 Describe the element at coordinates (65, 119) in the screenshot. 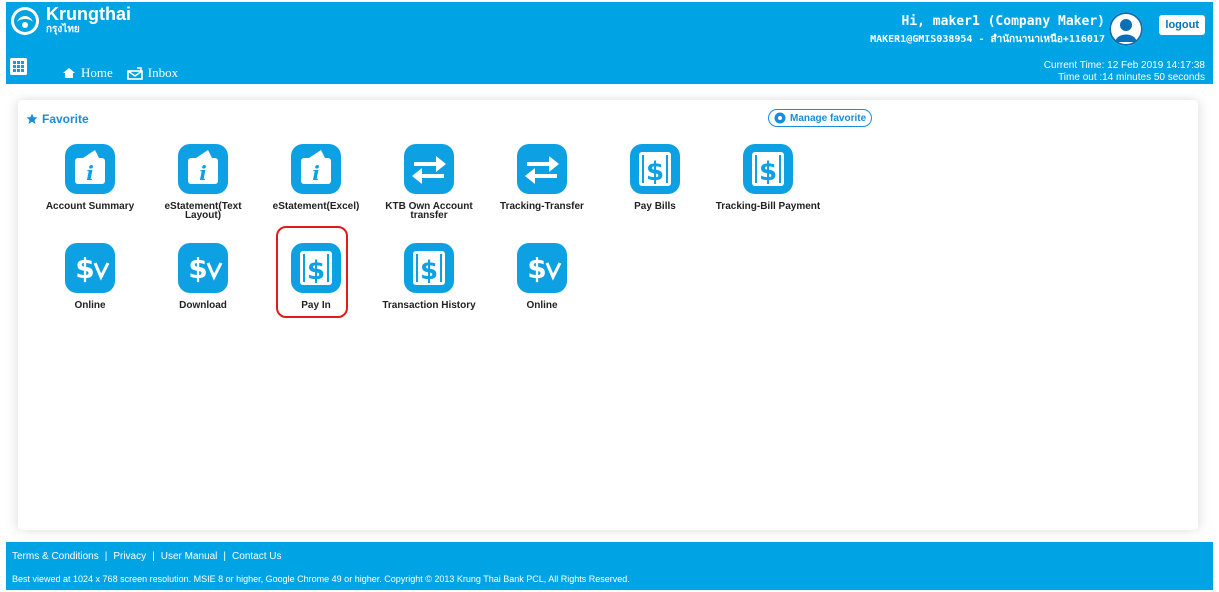

I see `favorite-title-text: Favorite` at that location.